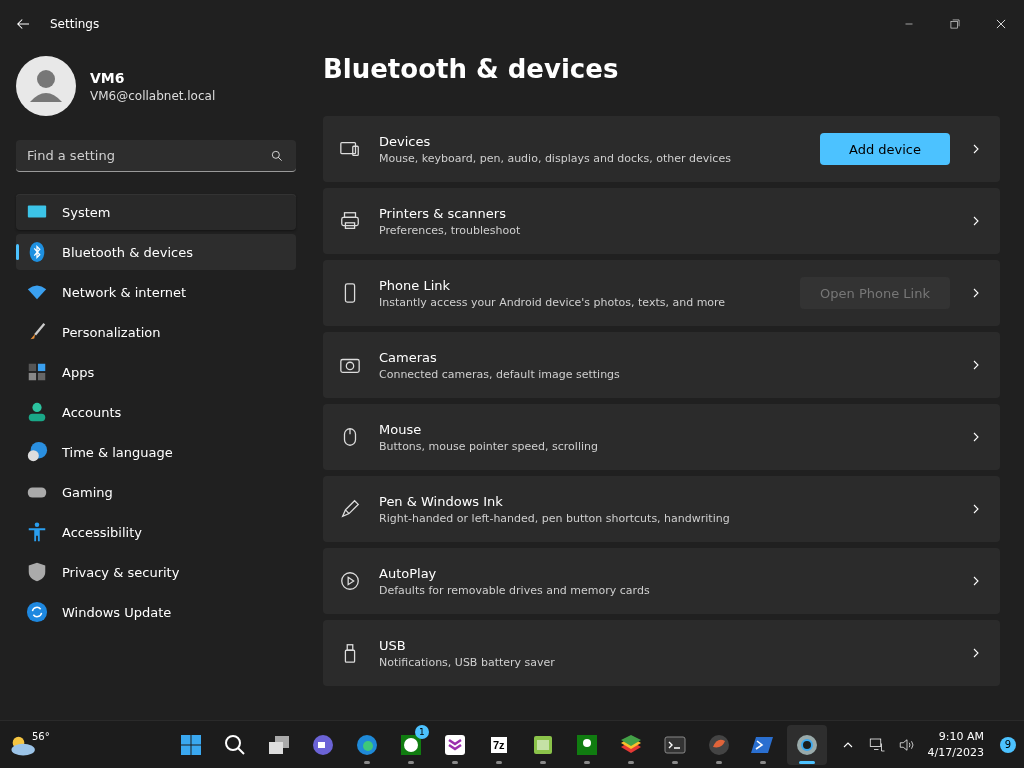  I want to click on card-title: Cameras, so click(408, 357).